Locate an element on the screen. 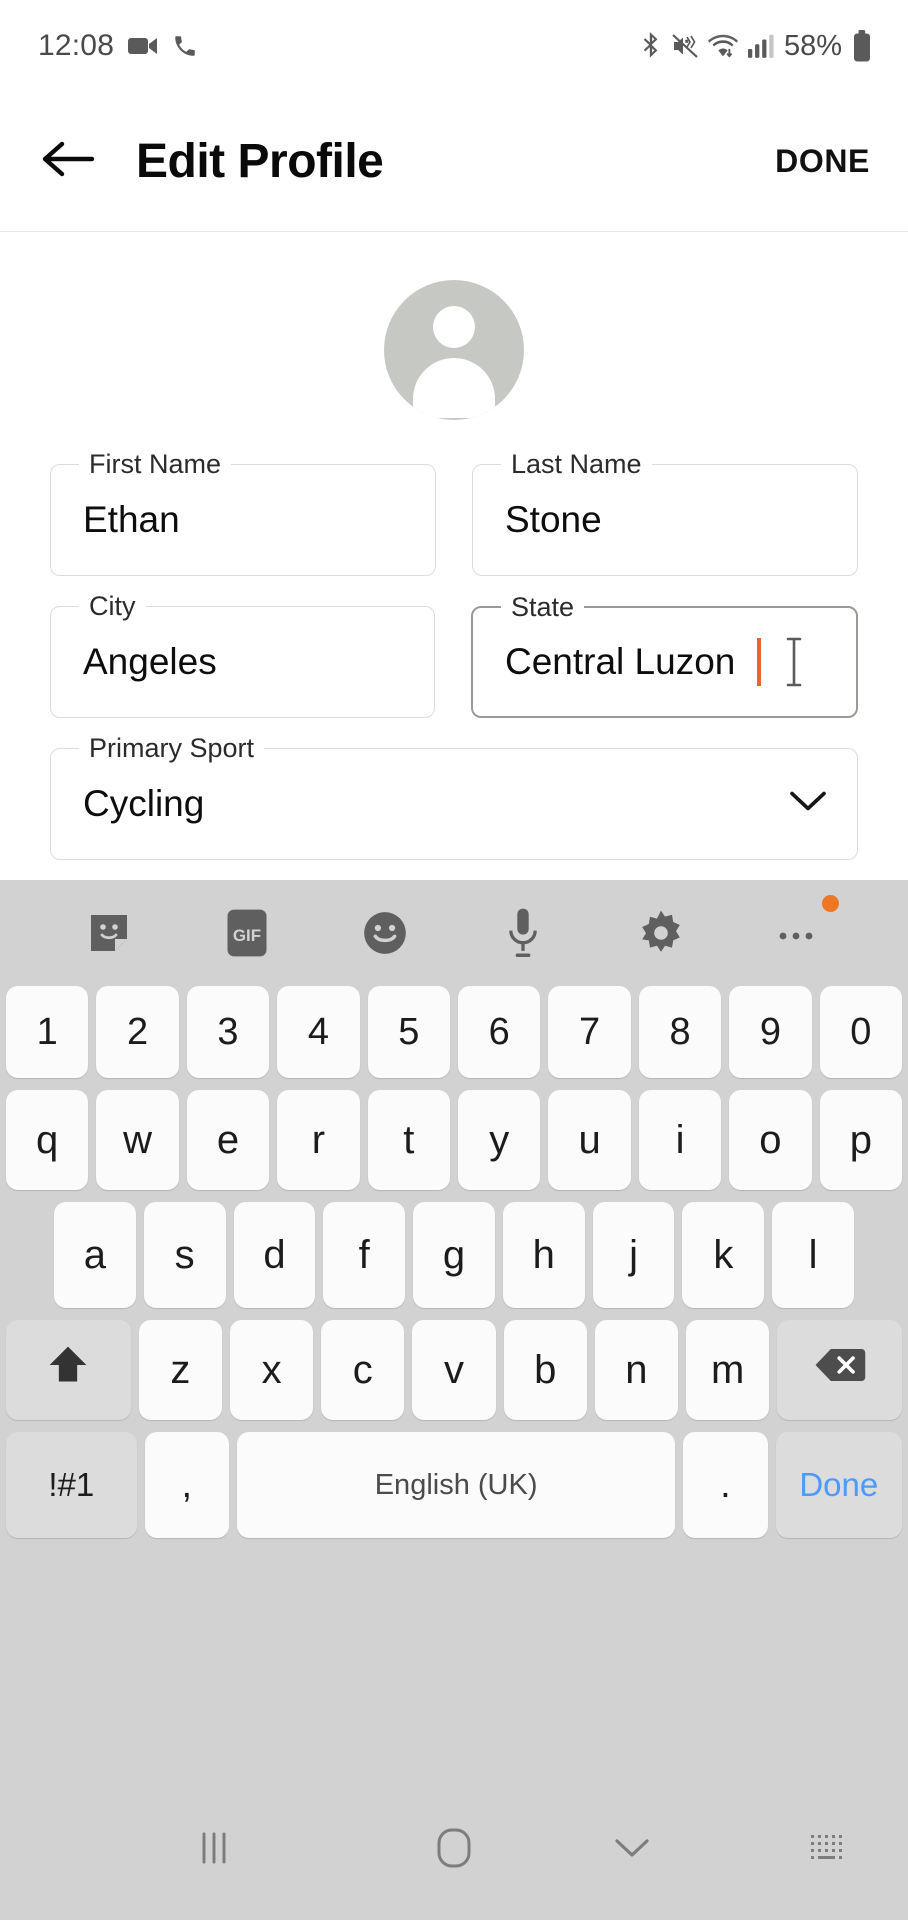  location-row: City Angeles State Central Luzon is located at coordinates (454, 654).